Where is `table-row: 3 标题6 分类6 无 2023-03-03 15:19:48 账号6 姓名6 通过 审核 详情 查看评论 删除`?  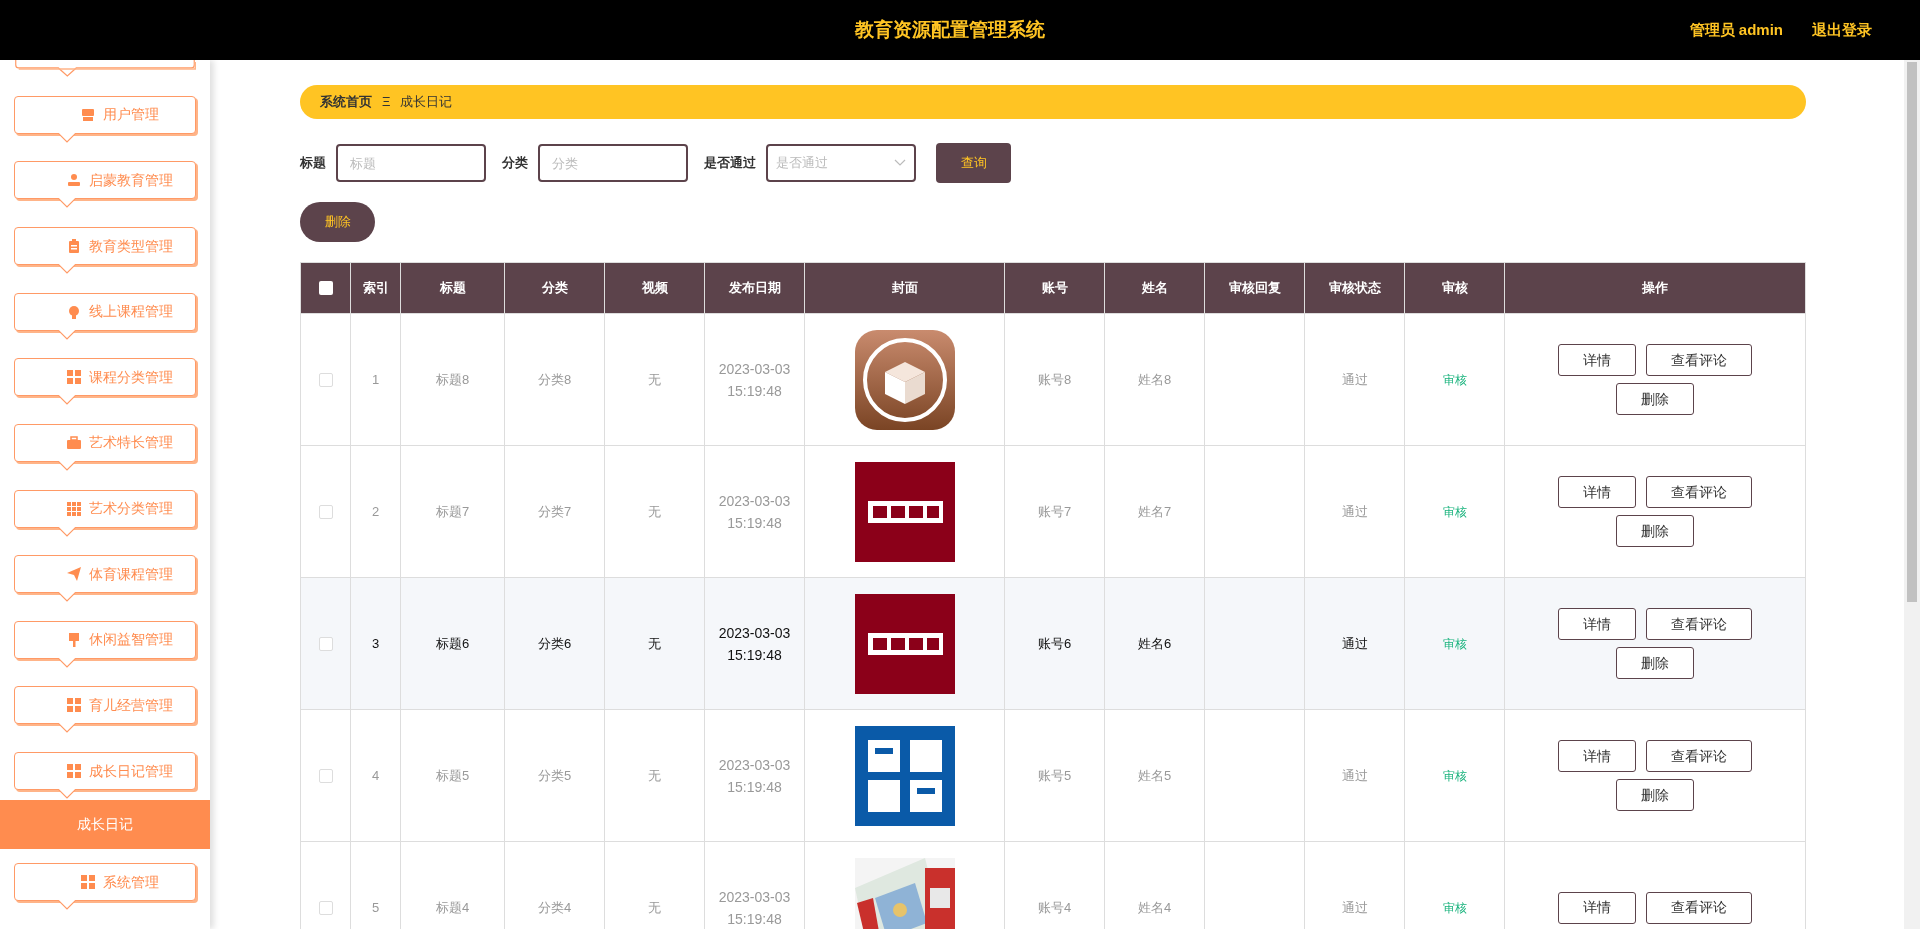
table-row: 3 标题6 分类6 无 2023-03-03 15:19:48 账号6 姓名6 通过 审核 详情 查看评论 删除 is located at coordinates (1053, 643).